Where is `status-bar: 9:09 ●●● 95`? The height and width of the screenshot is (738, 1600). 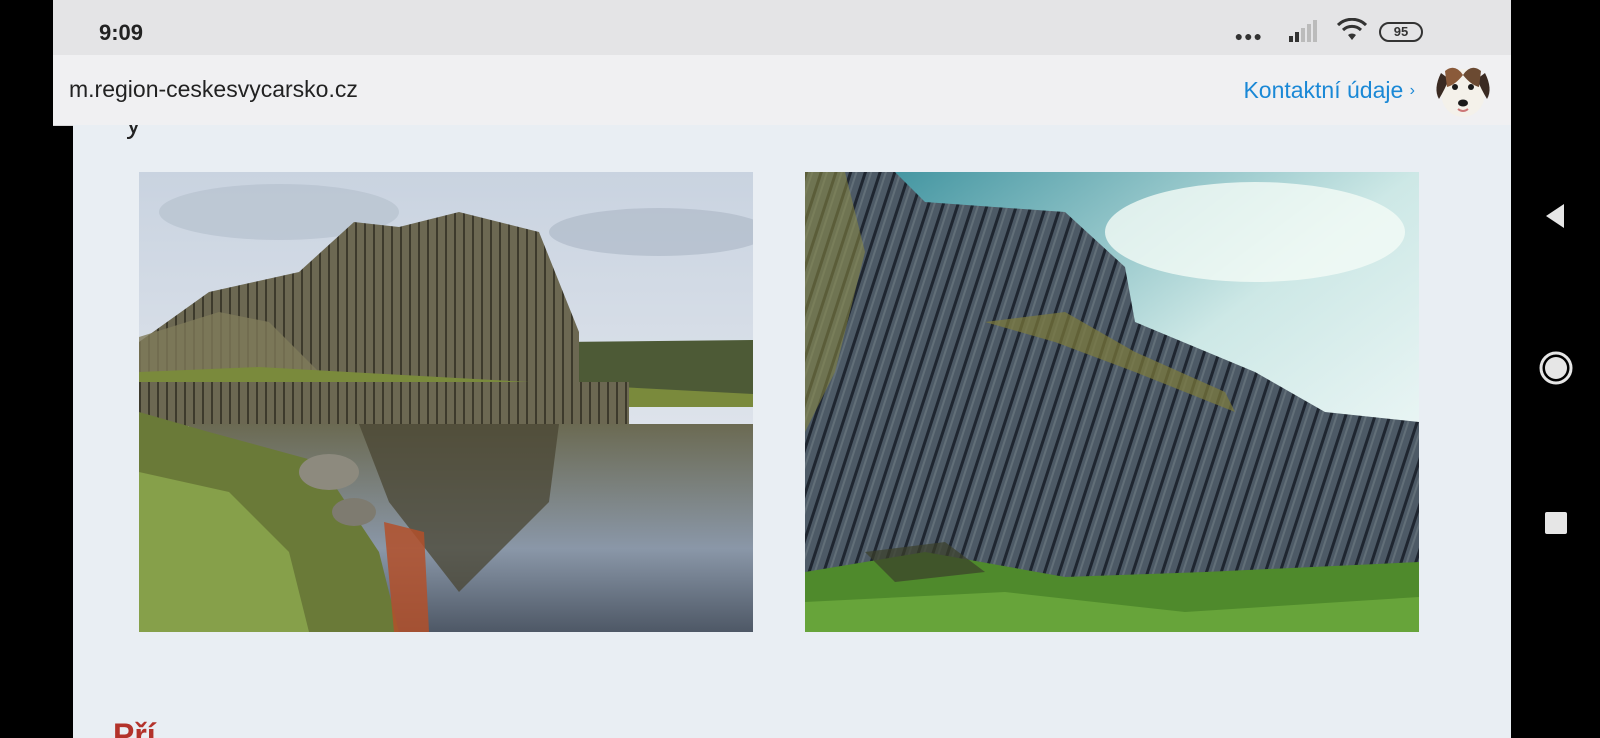 status-bar: 9:09 ●●● 95 is located at coordinates (782, 27).